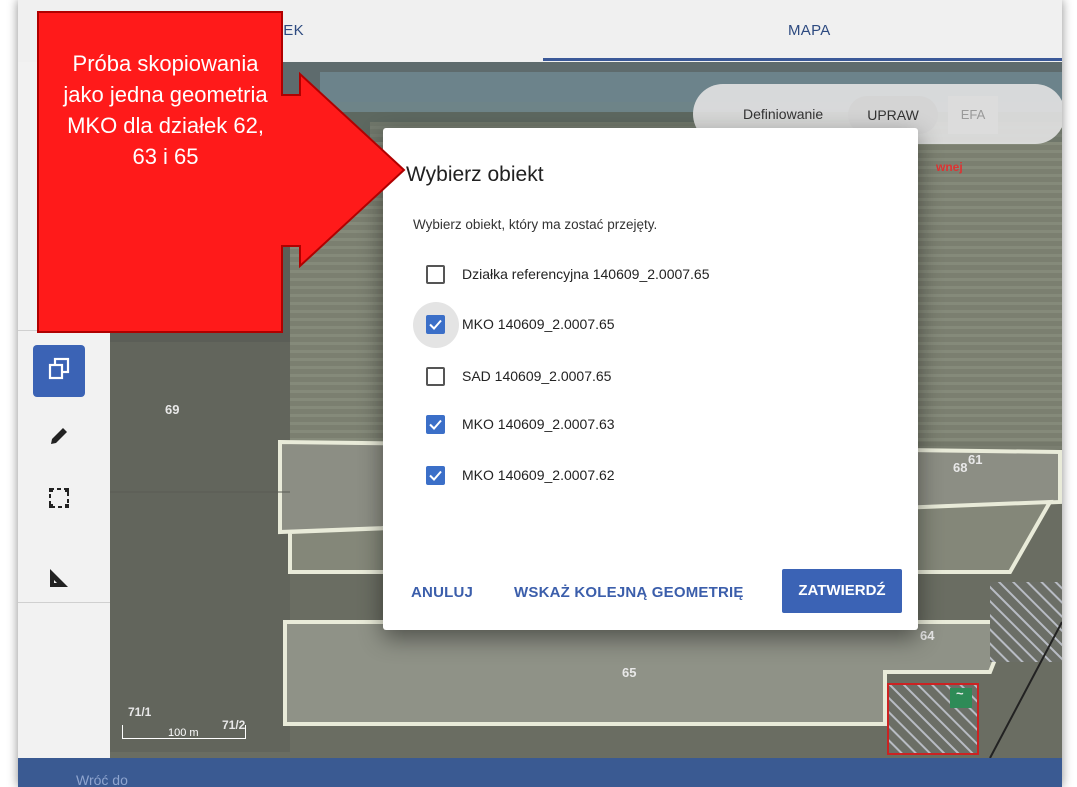  What do you see at coordinates (140, 712) in the screenshot?
I see `parcel-label: 71/1` at bounding box center [140, 712].